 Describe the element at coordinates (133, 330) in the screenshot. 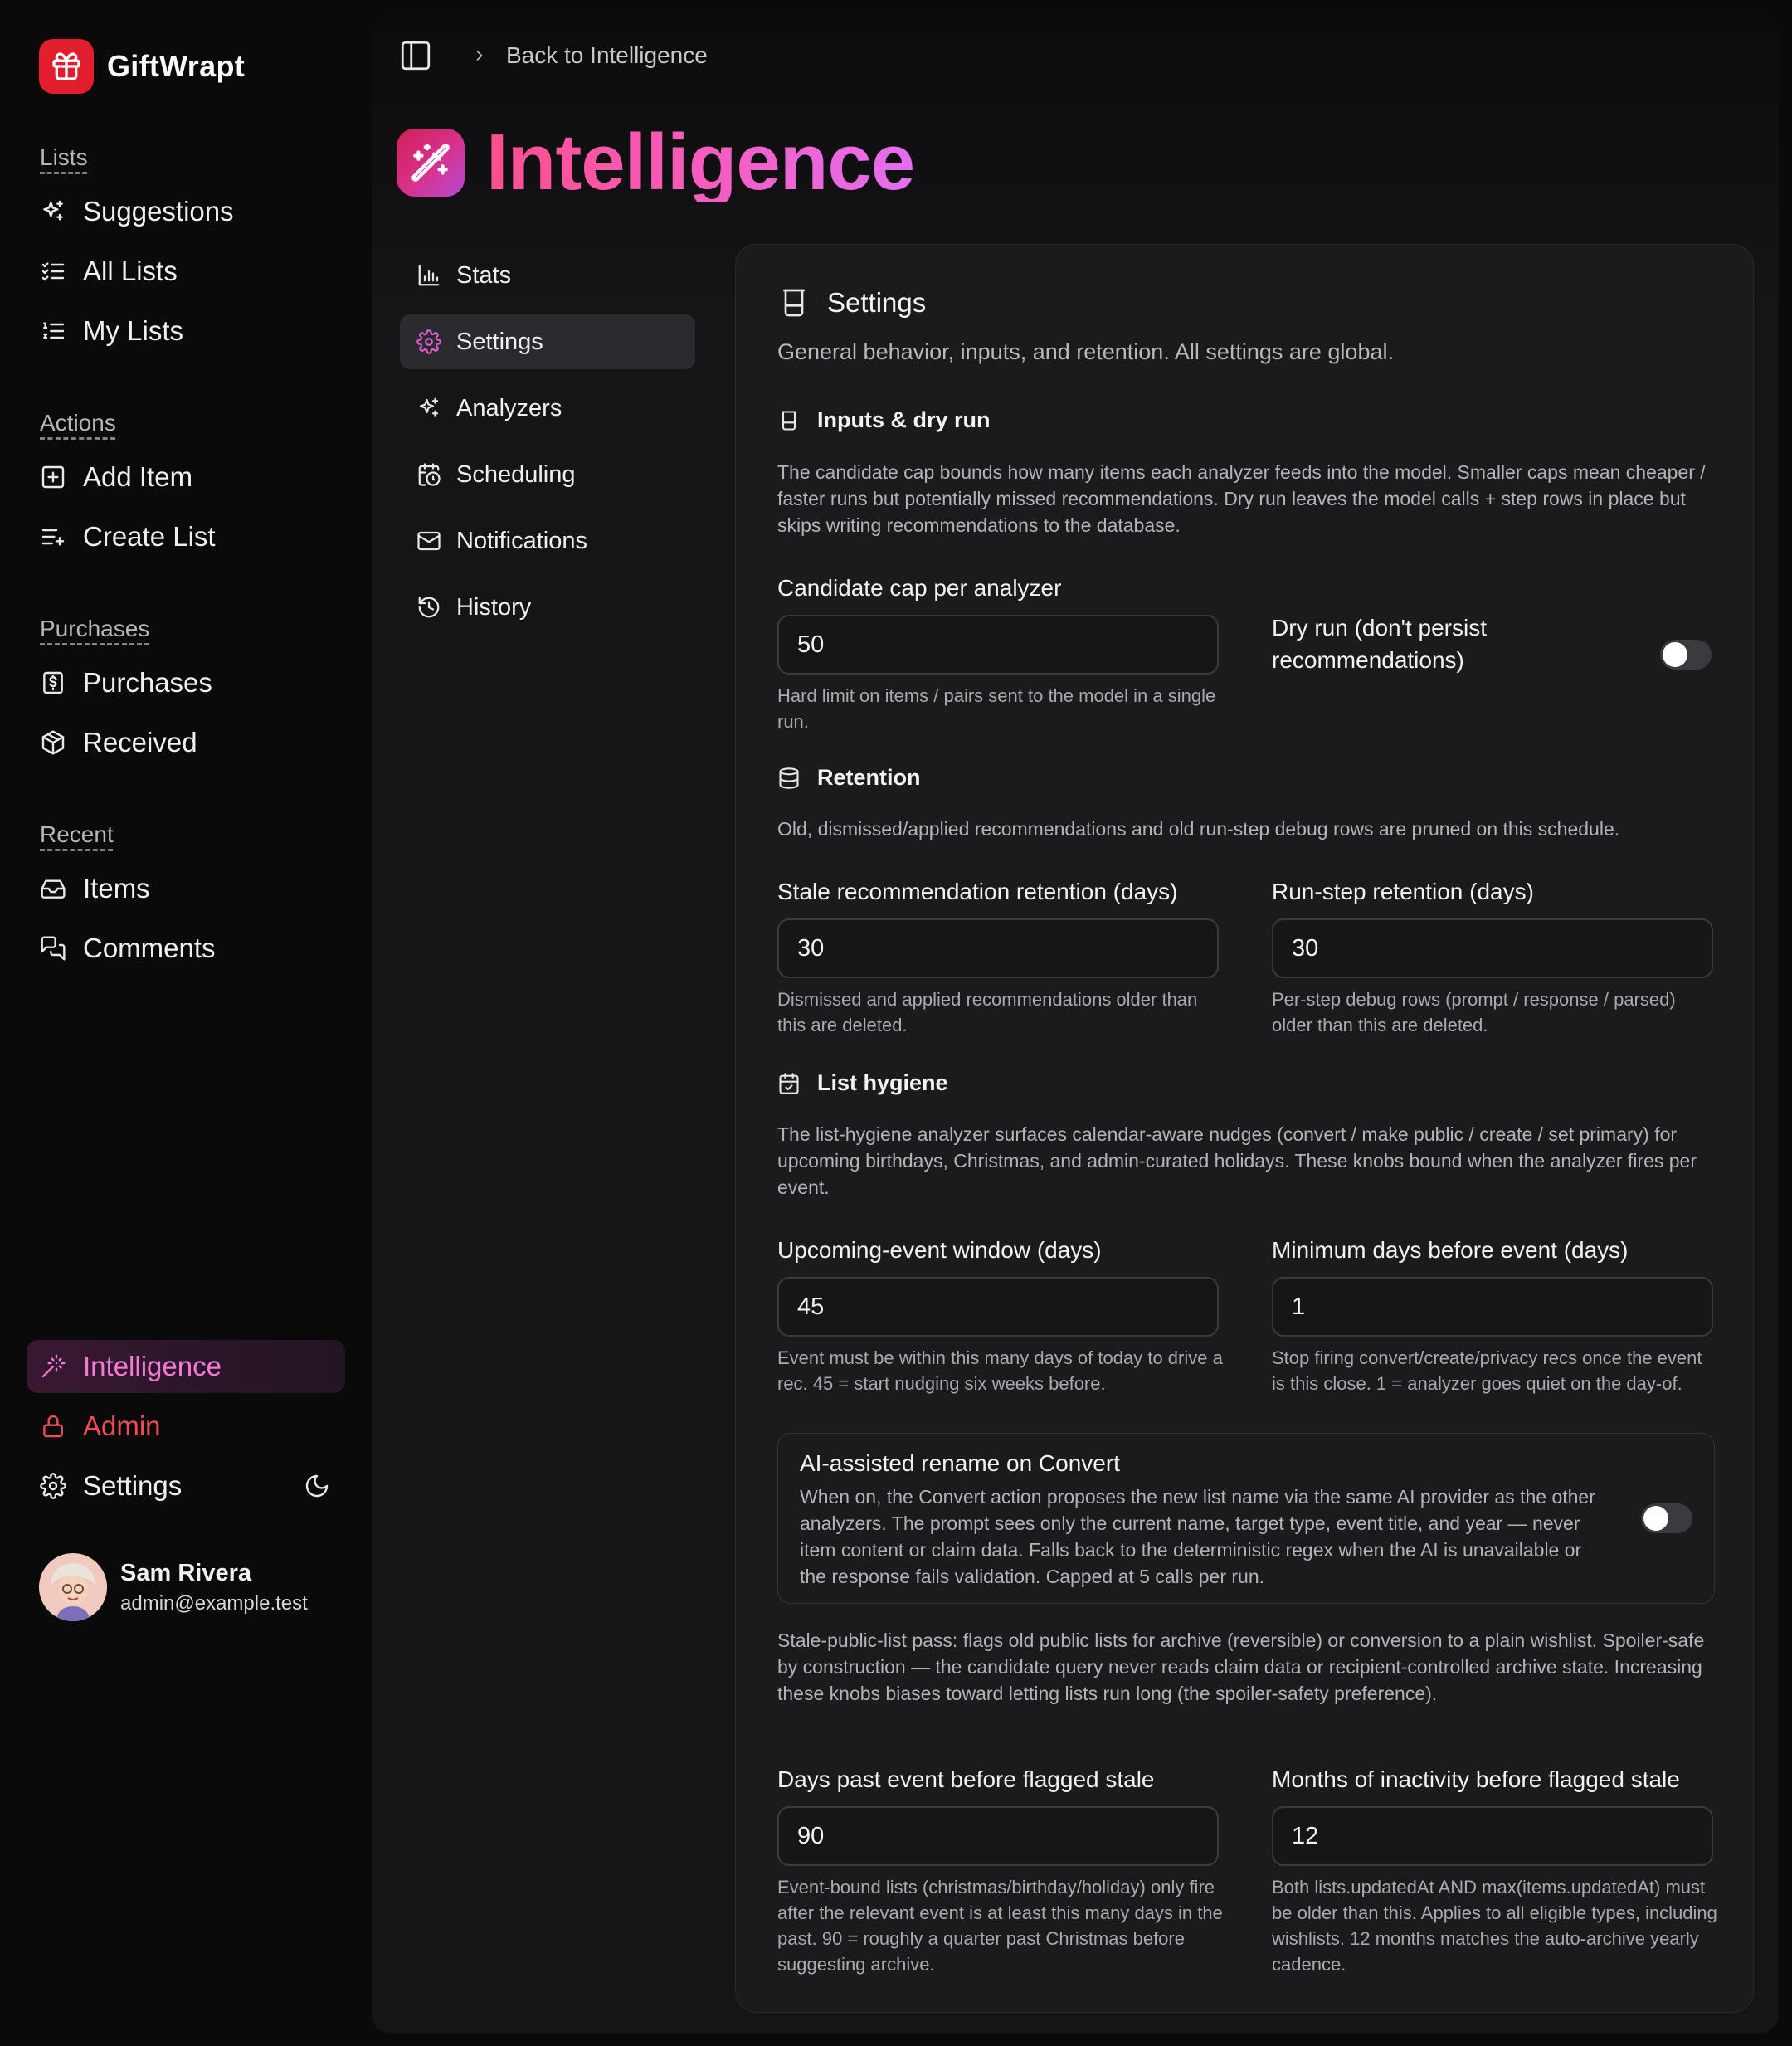

I see `sidebar-item-label: My Lists` at that location.